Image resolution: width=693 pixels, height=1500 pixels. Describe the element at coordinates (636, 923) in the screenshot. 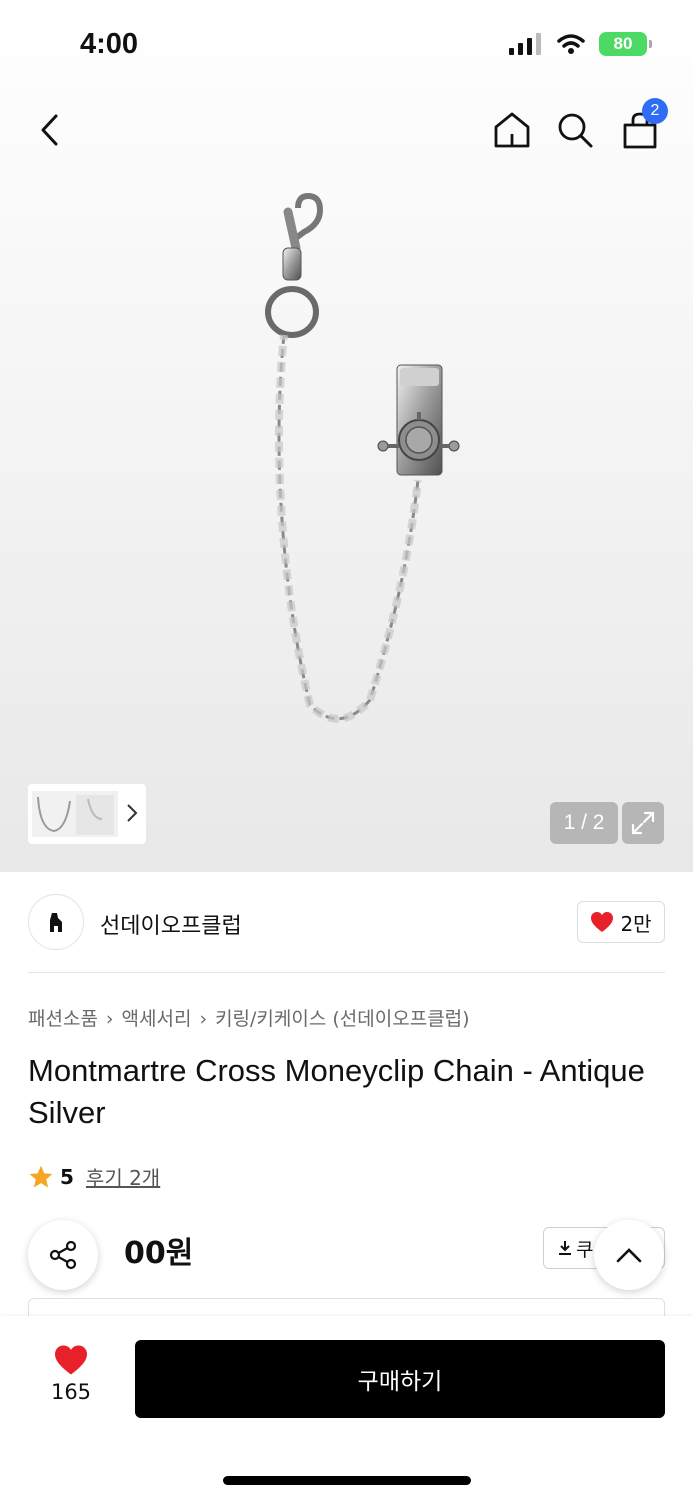

I see `brand-like-count: 2만` at that location.